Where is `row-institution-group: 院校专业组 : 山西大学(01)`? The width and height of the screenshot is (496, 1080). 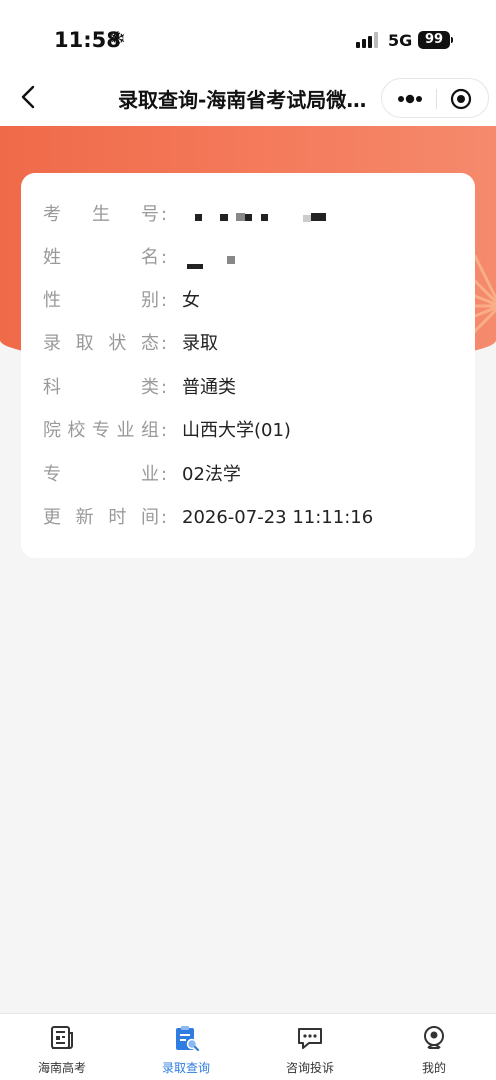 row-institution-group: 院校专业组 : 山西大学(01) is located at coordinates (253, 431).